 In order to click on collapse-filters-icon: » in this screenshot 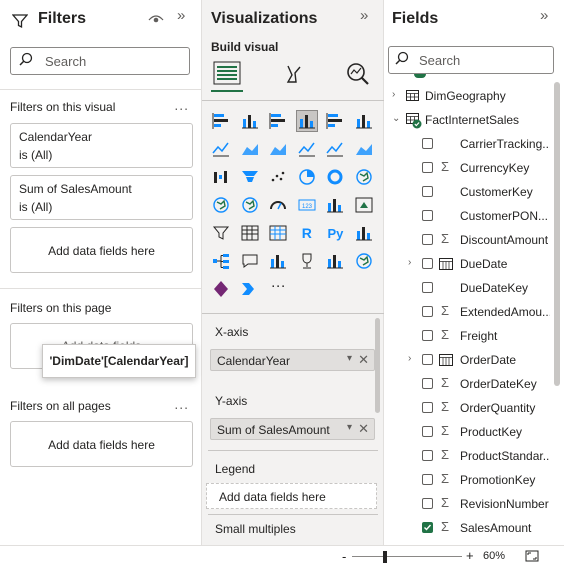, I will do `click(181, 15)`.